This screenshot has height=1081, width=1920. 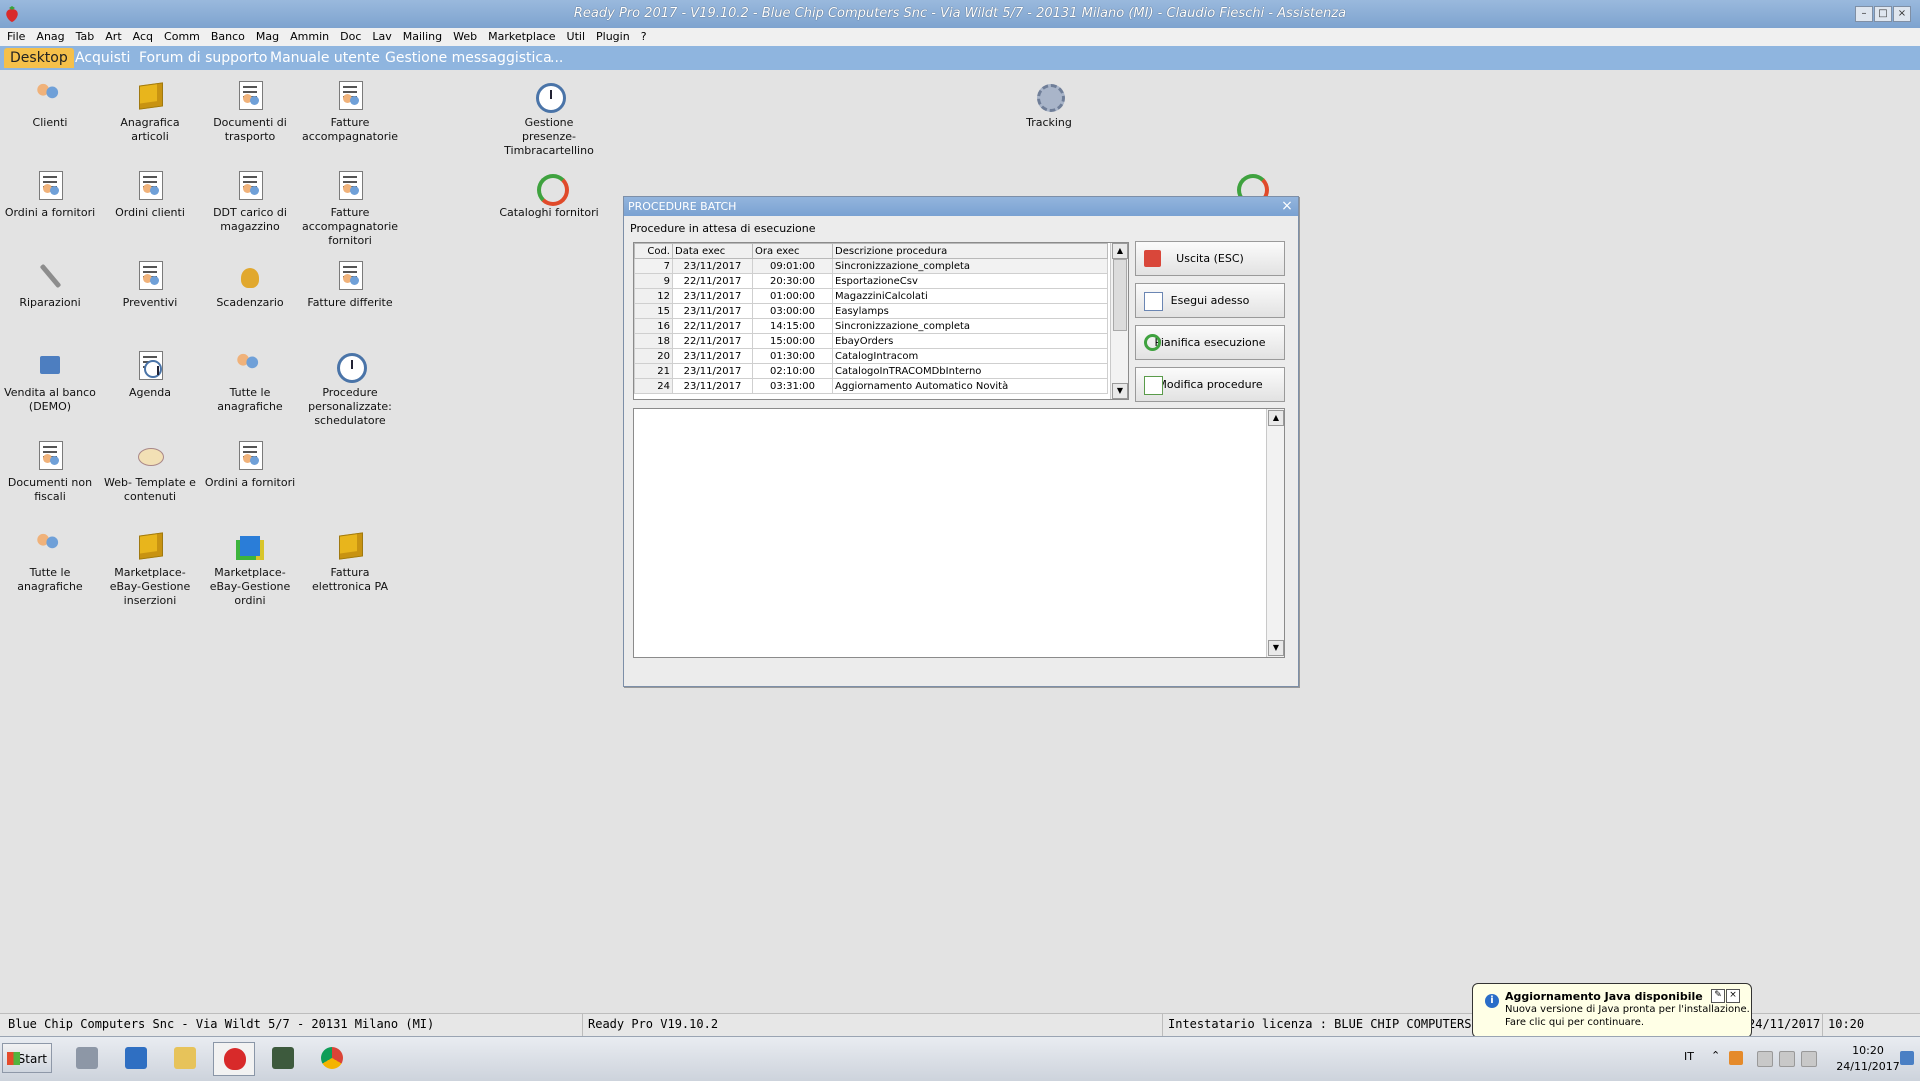 I want to click on cell-ora: 15:00:00, so click(x=792, y=341).